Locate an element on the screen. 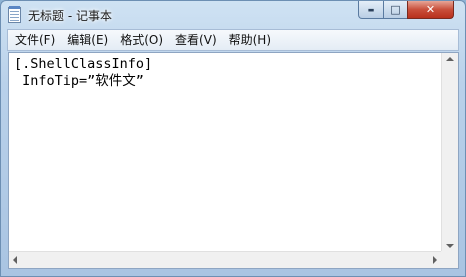 This screenshot has height=277, width=466. menu-help: 帮助(H) is located at coordinates (249, 40).